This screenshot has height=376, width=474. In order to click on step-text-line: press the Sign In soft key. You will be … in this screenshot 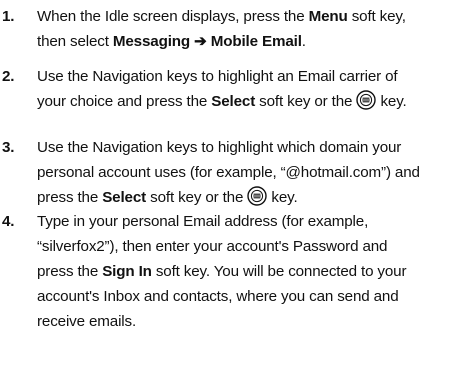, I will do `click(222, 271)`.